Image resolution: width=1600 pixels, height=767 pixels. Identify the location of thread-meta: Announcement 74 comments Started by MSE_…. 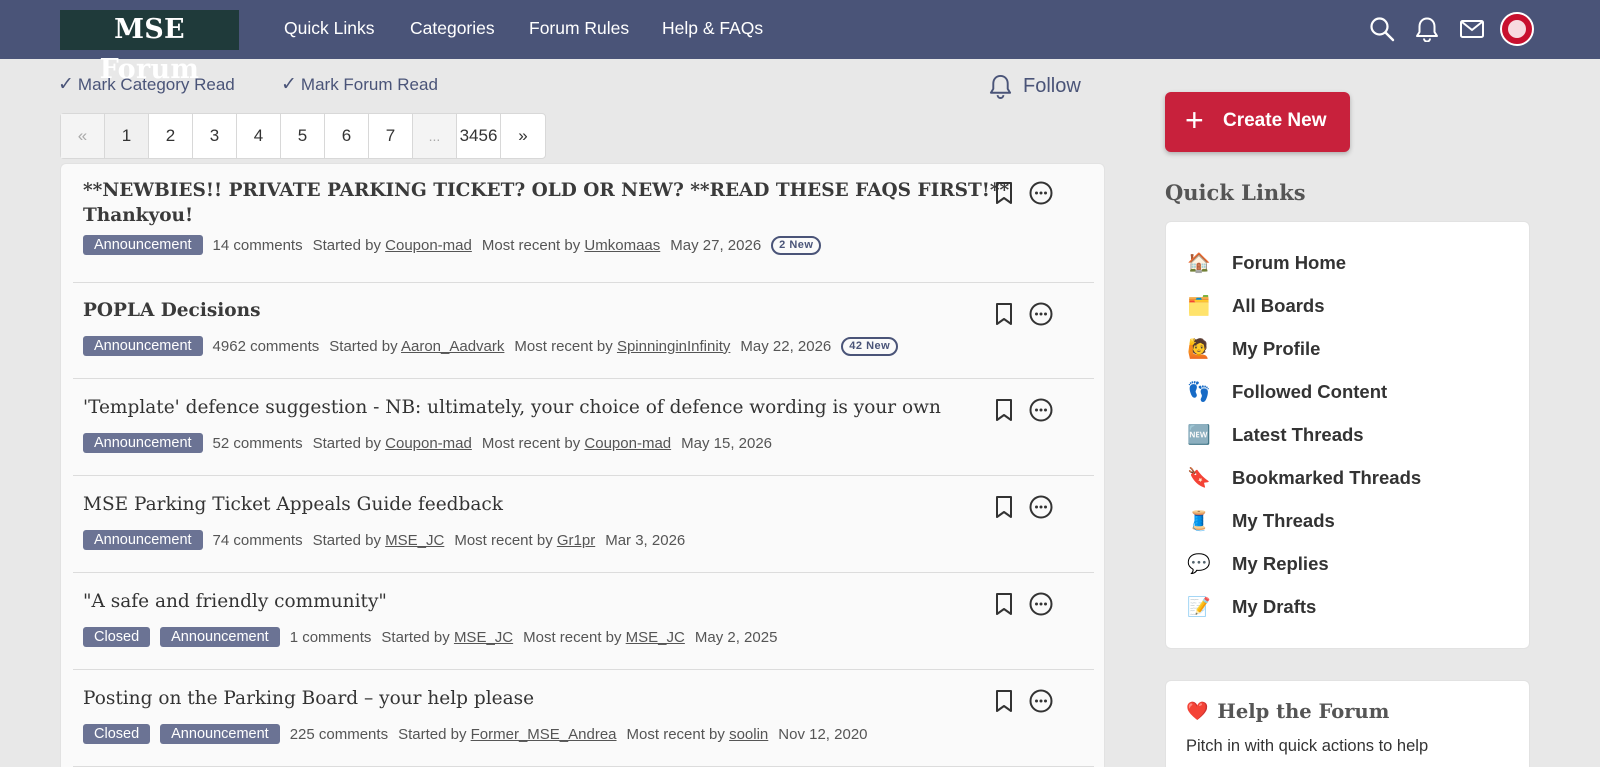
(389, 540).